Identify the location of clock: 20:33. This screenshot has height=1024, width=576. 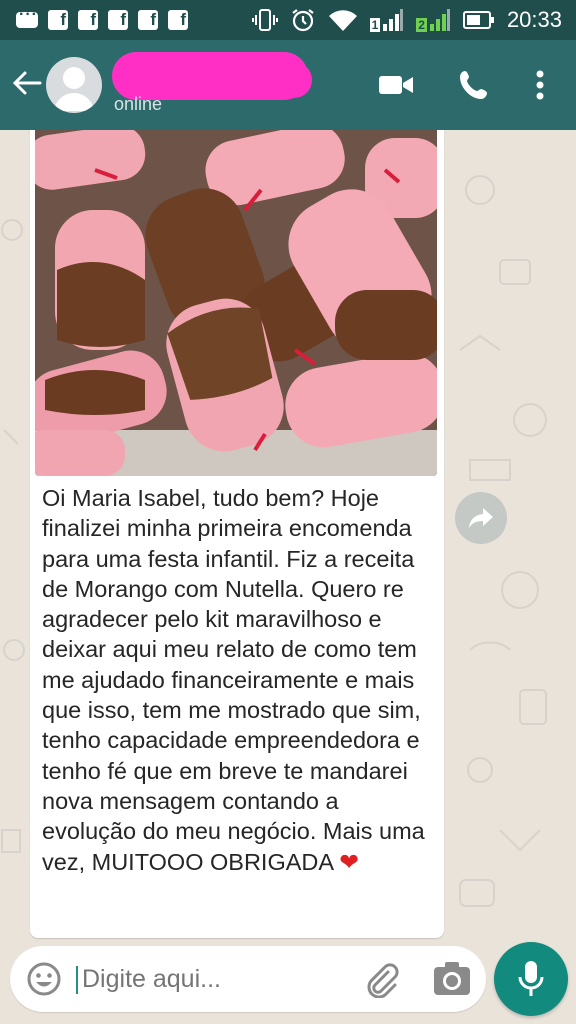
(534, 19).